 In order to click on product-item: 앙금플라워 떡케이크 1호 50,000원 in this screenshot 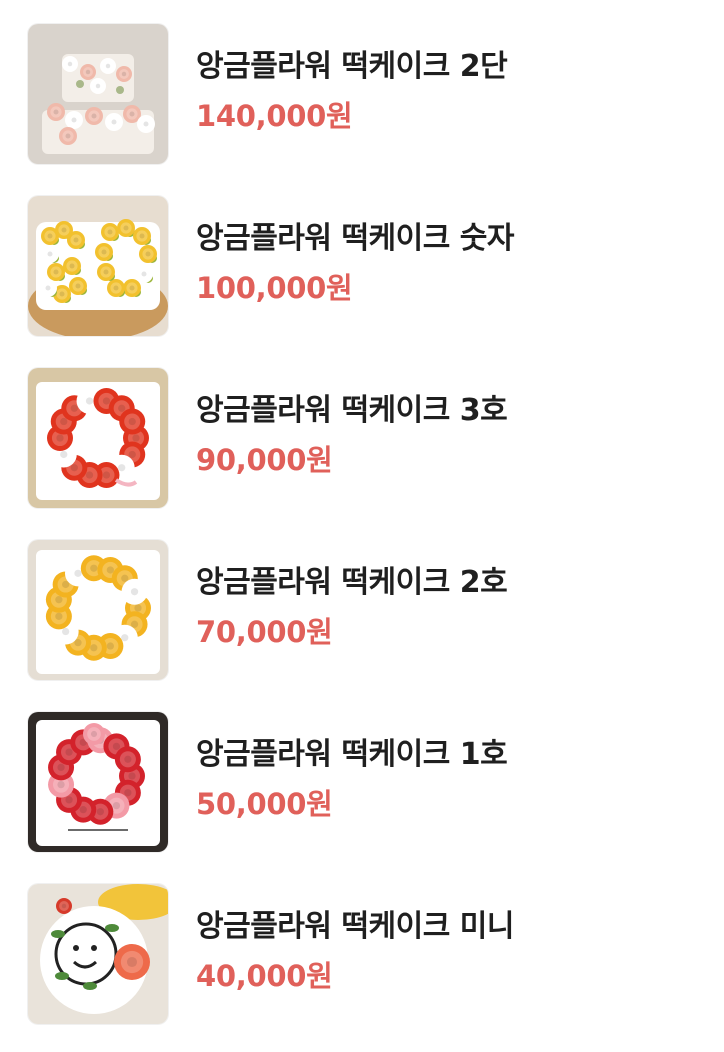, I will do `click(358, 782)`.